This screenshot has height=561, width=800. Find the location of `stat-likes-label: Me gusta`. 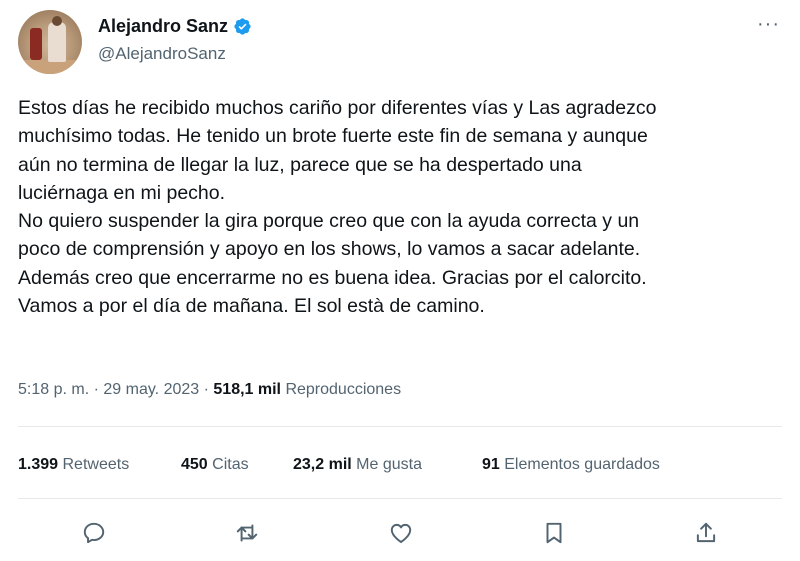

stat-likes-label: Me gusta is located at coordinates (389, 464).